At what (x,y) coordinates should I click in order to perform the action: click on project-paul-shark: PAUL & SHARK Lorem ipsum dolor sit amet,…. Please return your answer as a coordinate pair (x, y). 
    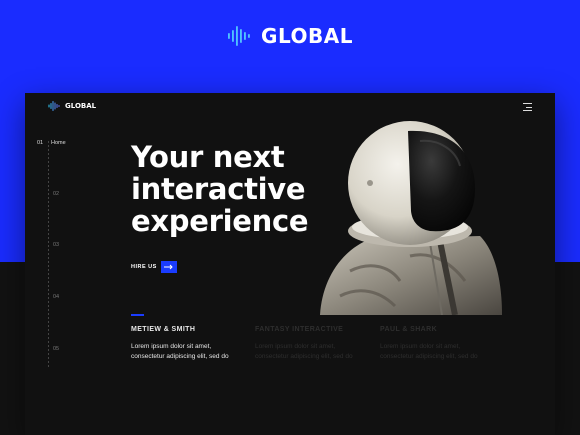
    Looking at the image, I should click on (440, 344).